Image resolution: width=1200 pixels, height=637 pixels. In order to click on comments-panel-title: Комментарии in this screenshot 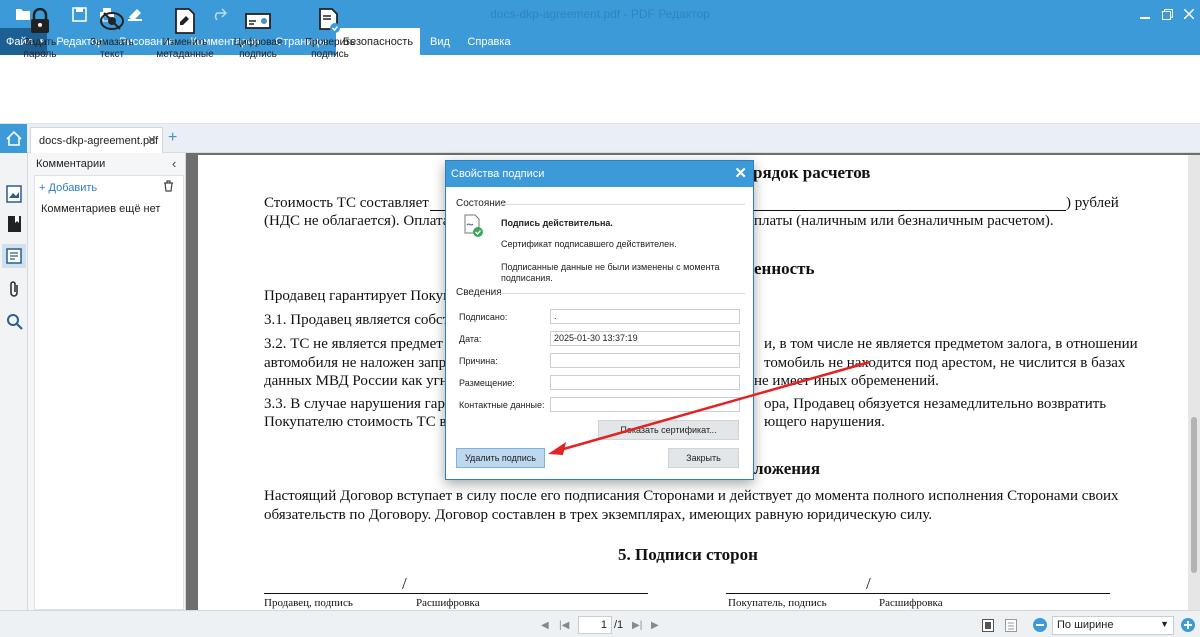, I will do `click(71, 164)`.